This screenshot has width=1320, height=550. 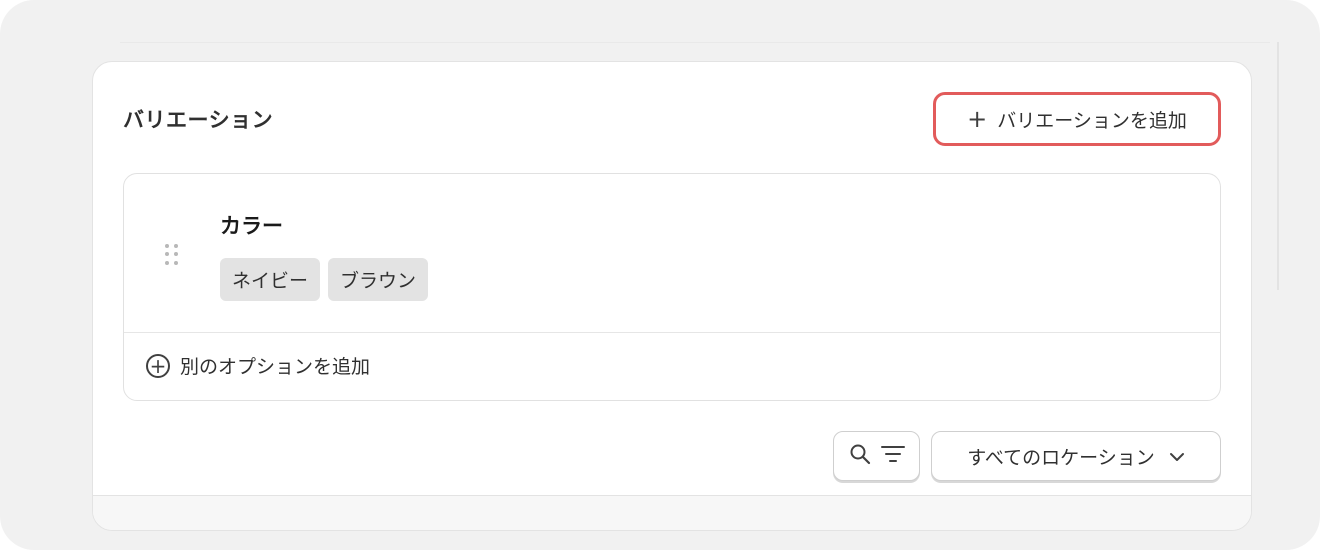 What do you see at coordinates (275, 367) in the screenshot?
I see `add-option-label: 別のオプションを追加` at bounding box center [275, 367].